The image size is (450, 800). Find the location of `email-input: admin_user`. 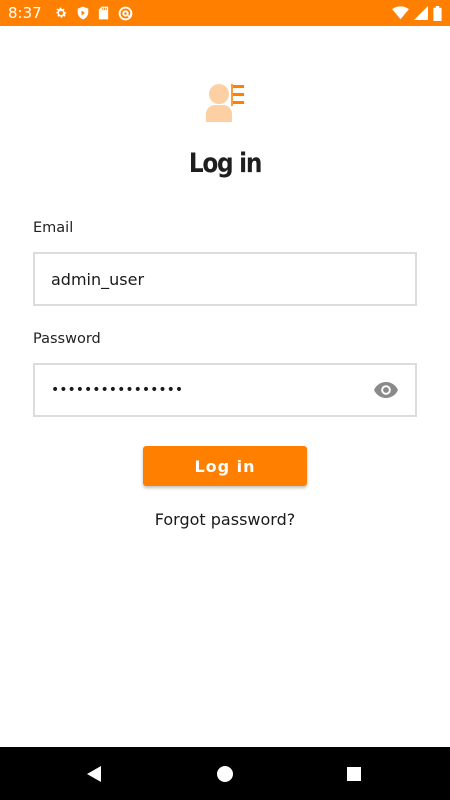

email-input: admin_user is located at coordinates (225, 279).